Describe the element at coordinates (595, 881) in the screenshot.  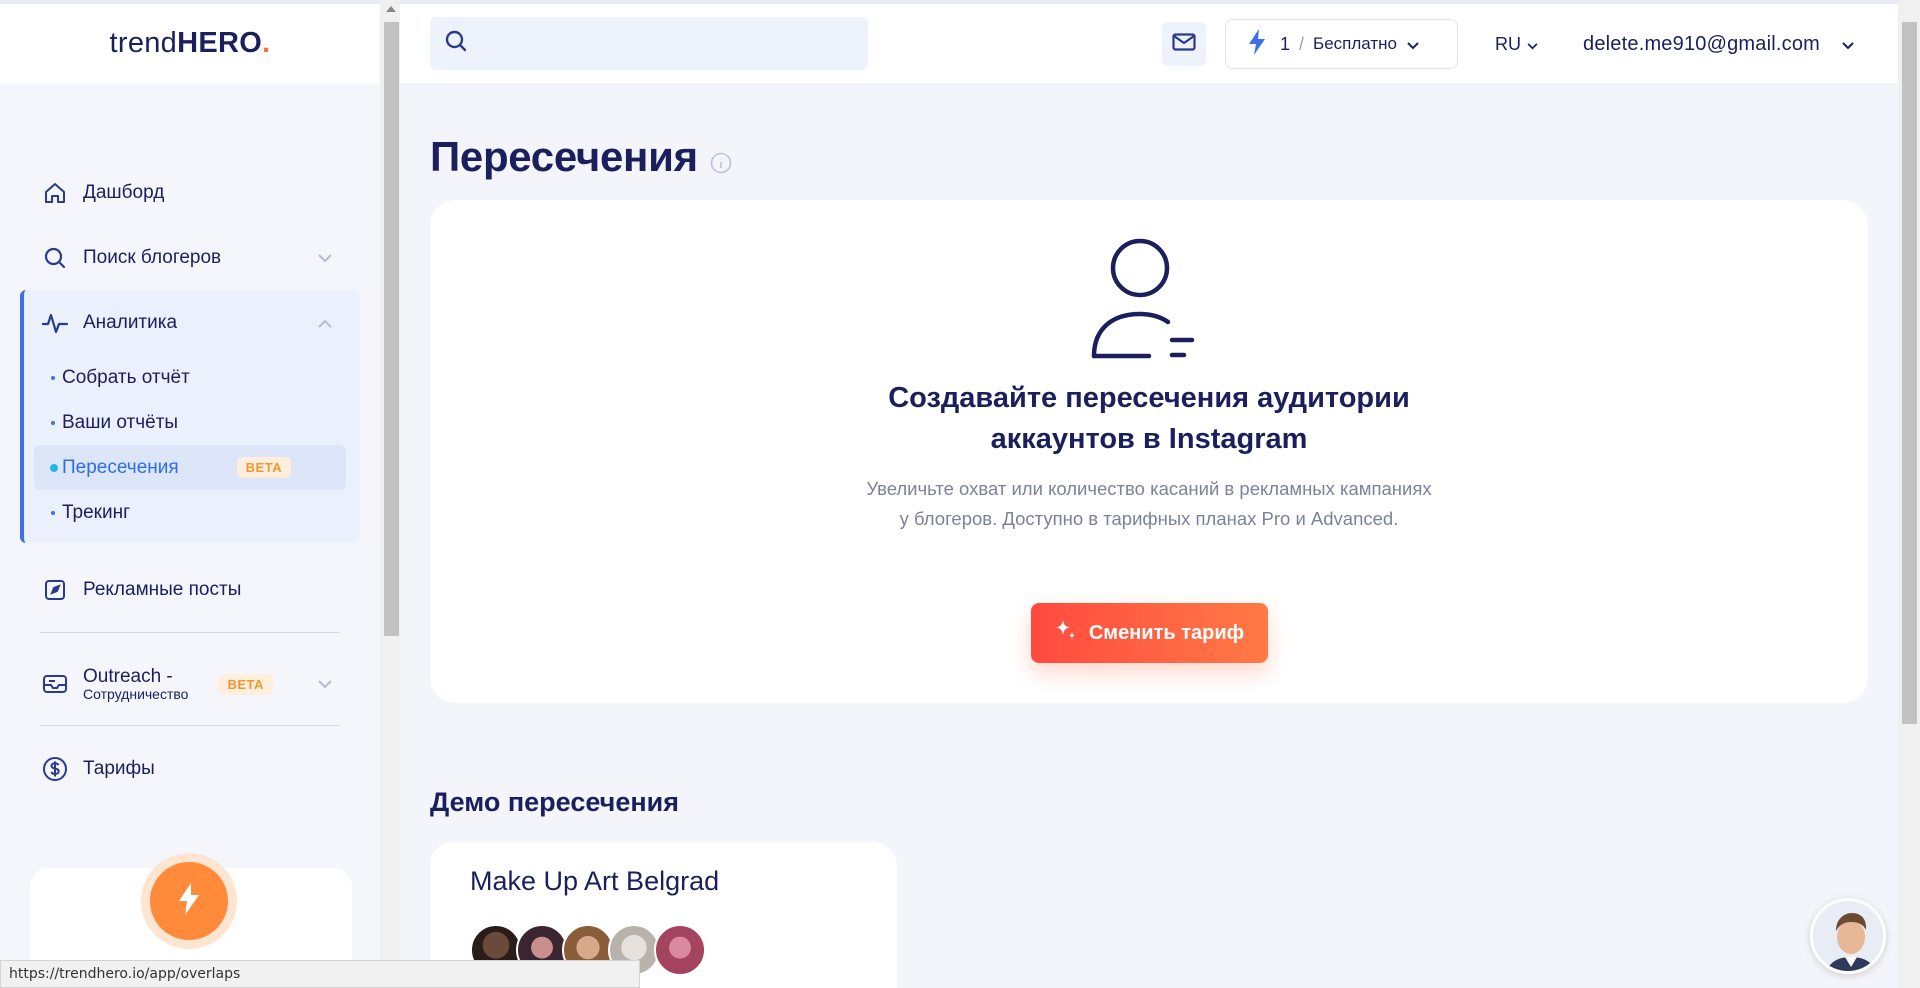
I see `demo-card-title: Make Up Art Belgrad` at that location.